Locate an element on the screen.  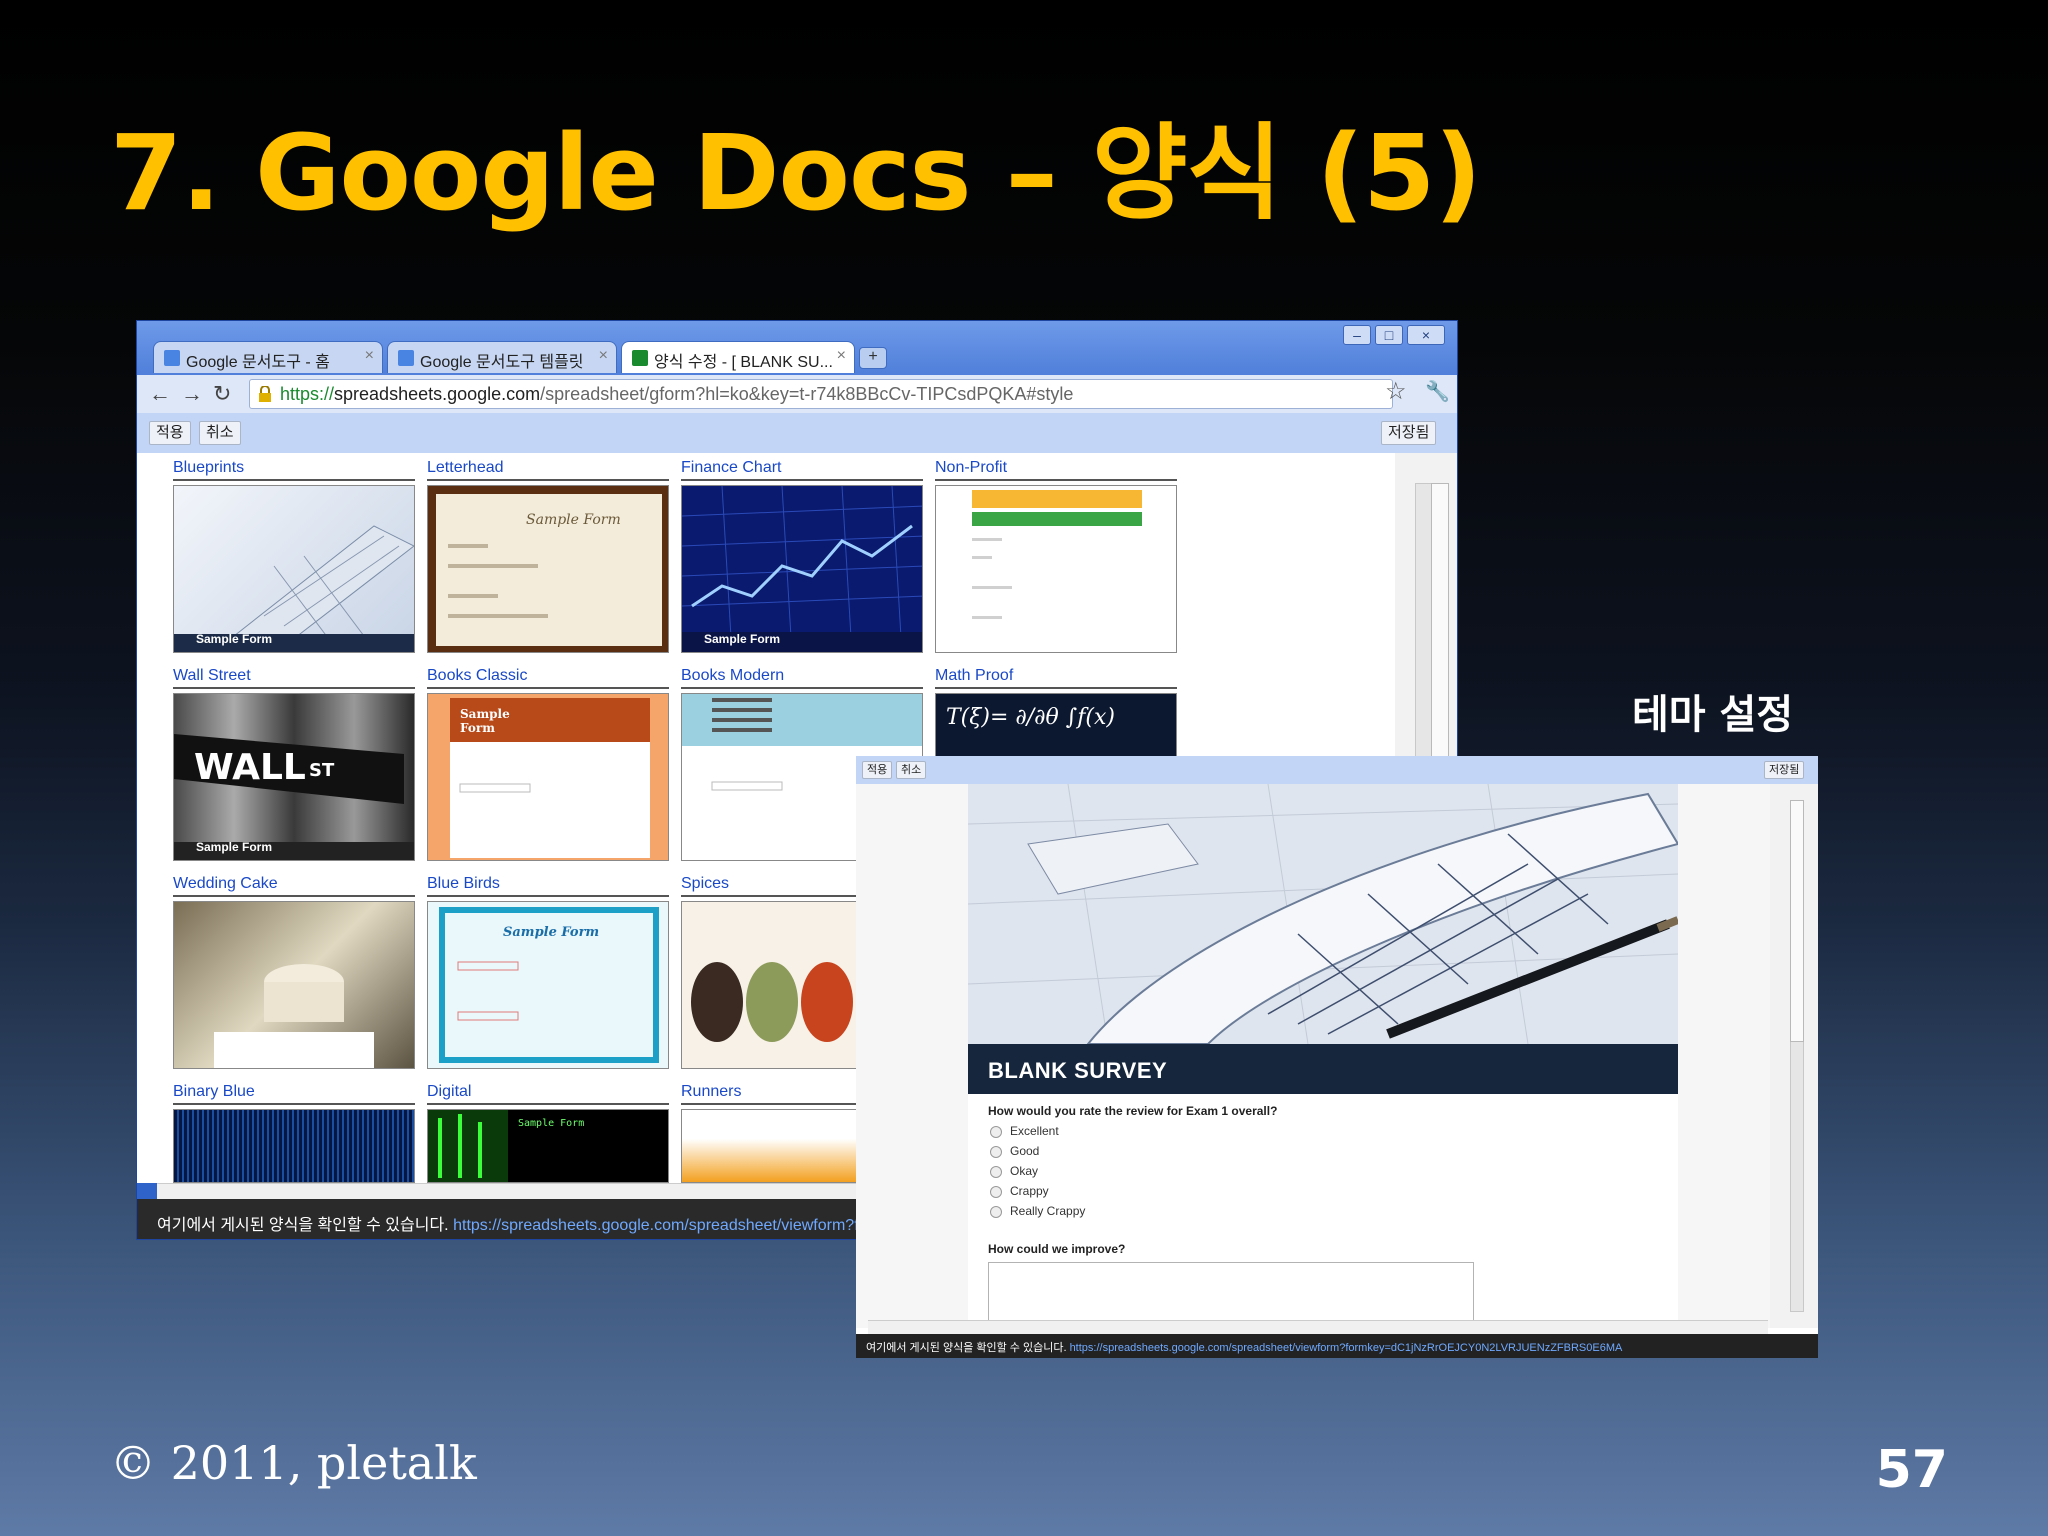
template-title-books-classic: Books Classic is located at coordinates (548, 678).